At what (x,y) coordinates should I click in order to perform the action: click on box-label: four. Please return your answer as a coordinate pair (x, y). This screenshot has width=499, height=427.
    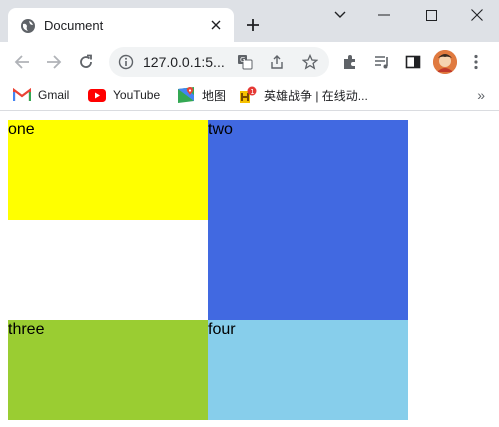
    Looking at the image, I should click on (222, 329).